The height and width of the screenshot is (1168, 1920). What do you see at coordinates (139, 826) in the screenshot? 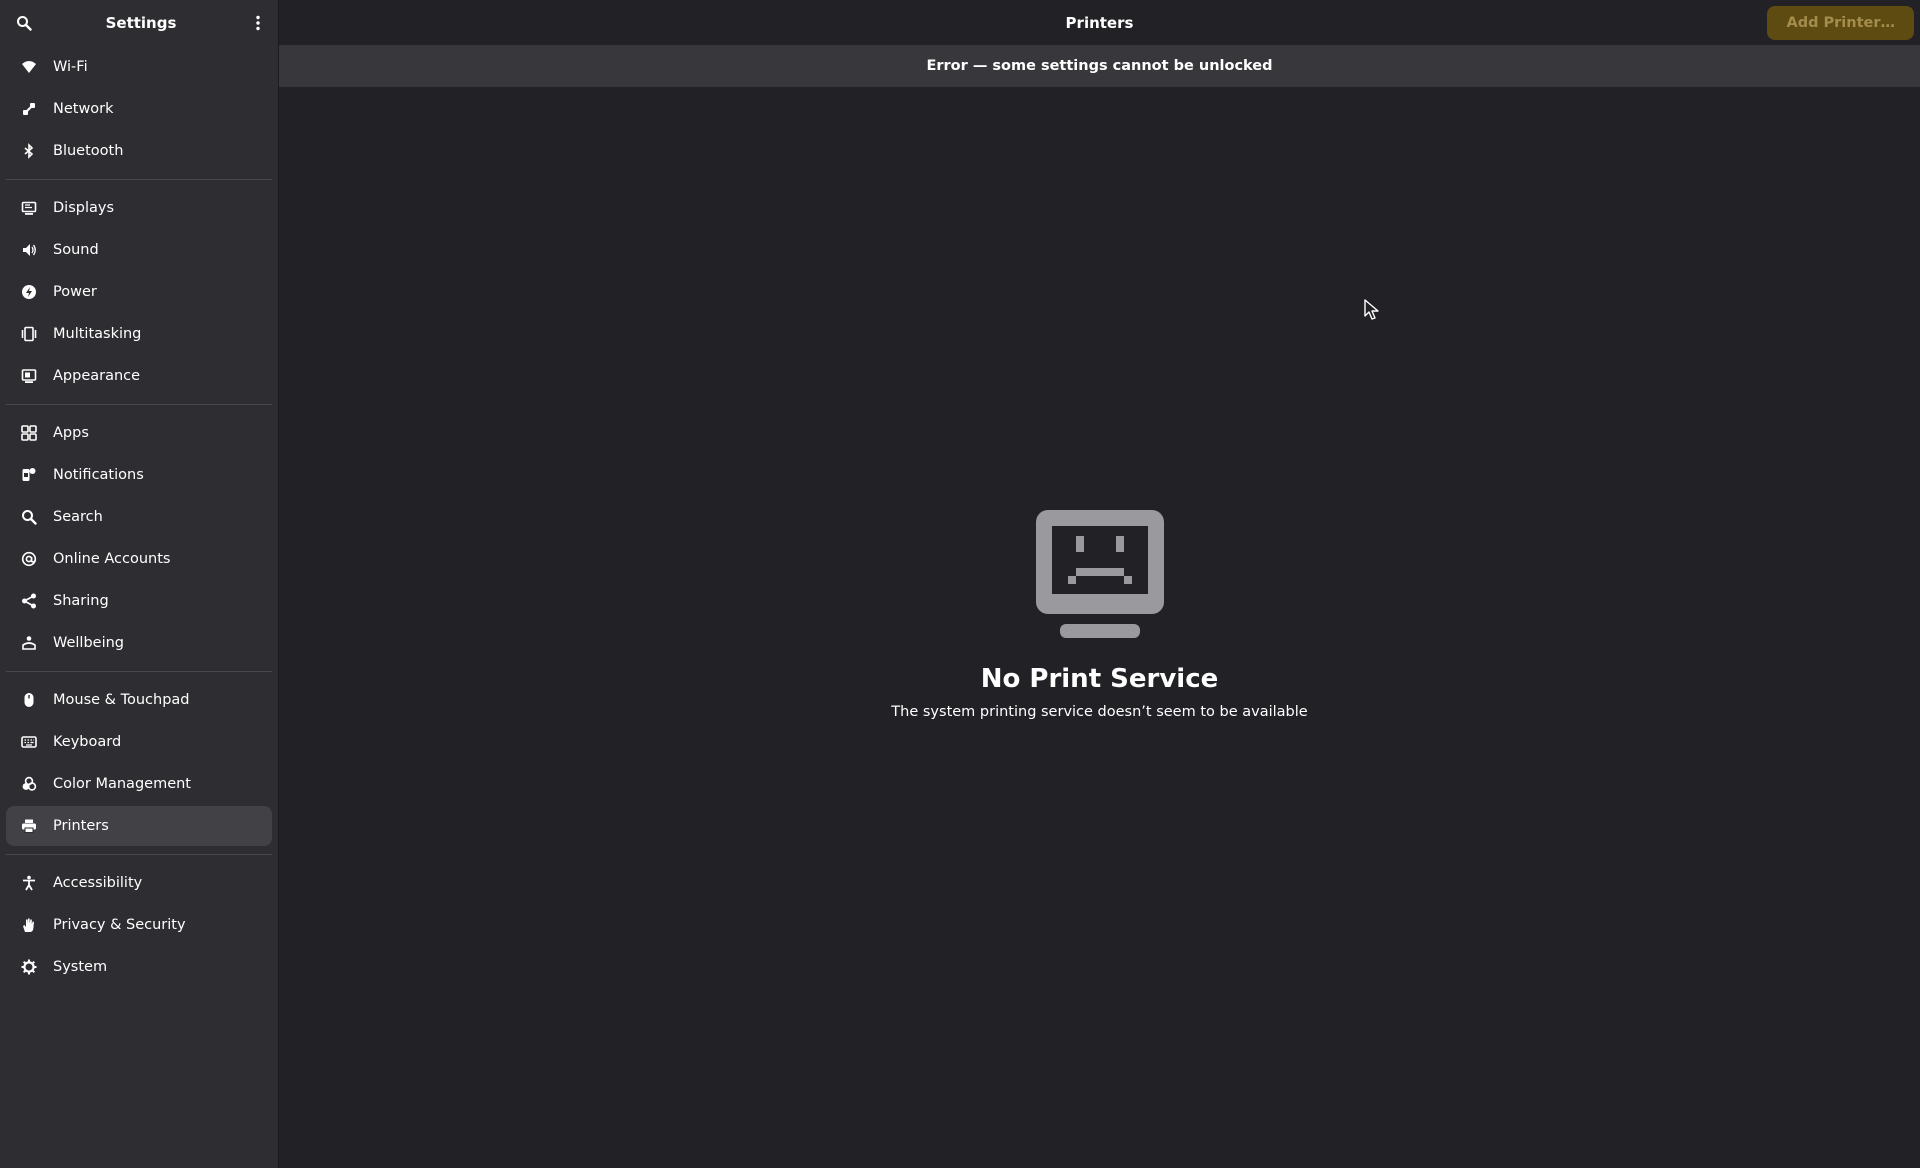
I see `sidebar-item-printers: Printers` at bounding box center [139, 826].